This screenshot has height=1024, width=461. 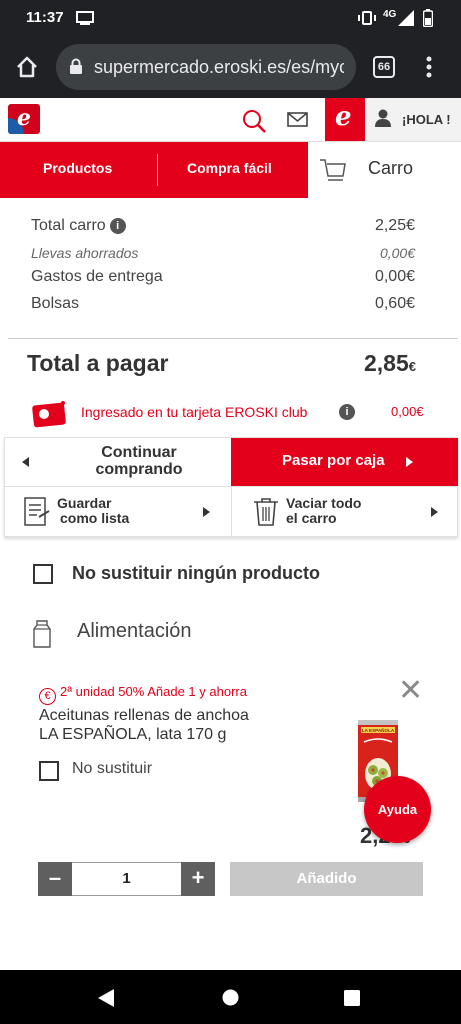 I want to click on system-nav-bar, so click(x=230, y=997).